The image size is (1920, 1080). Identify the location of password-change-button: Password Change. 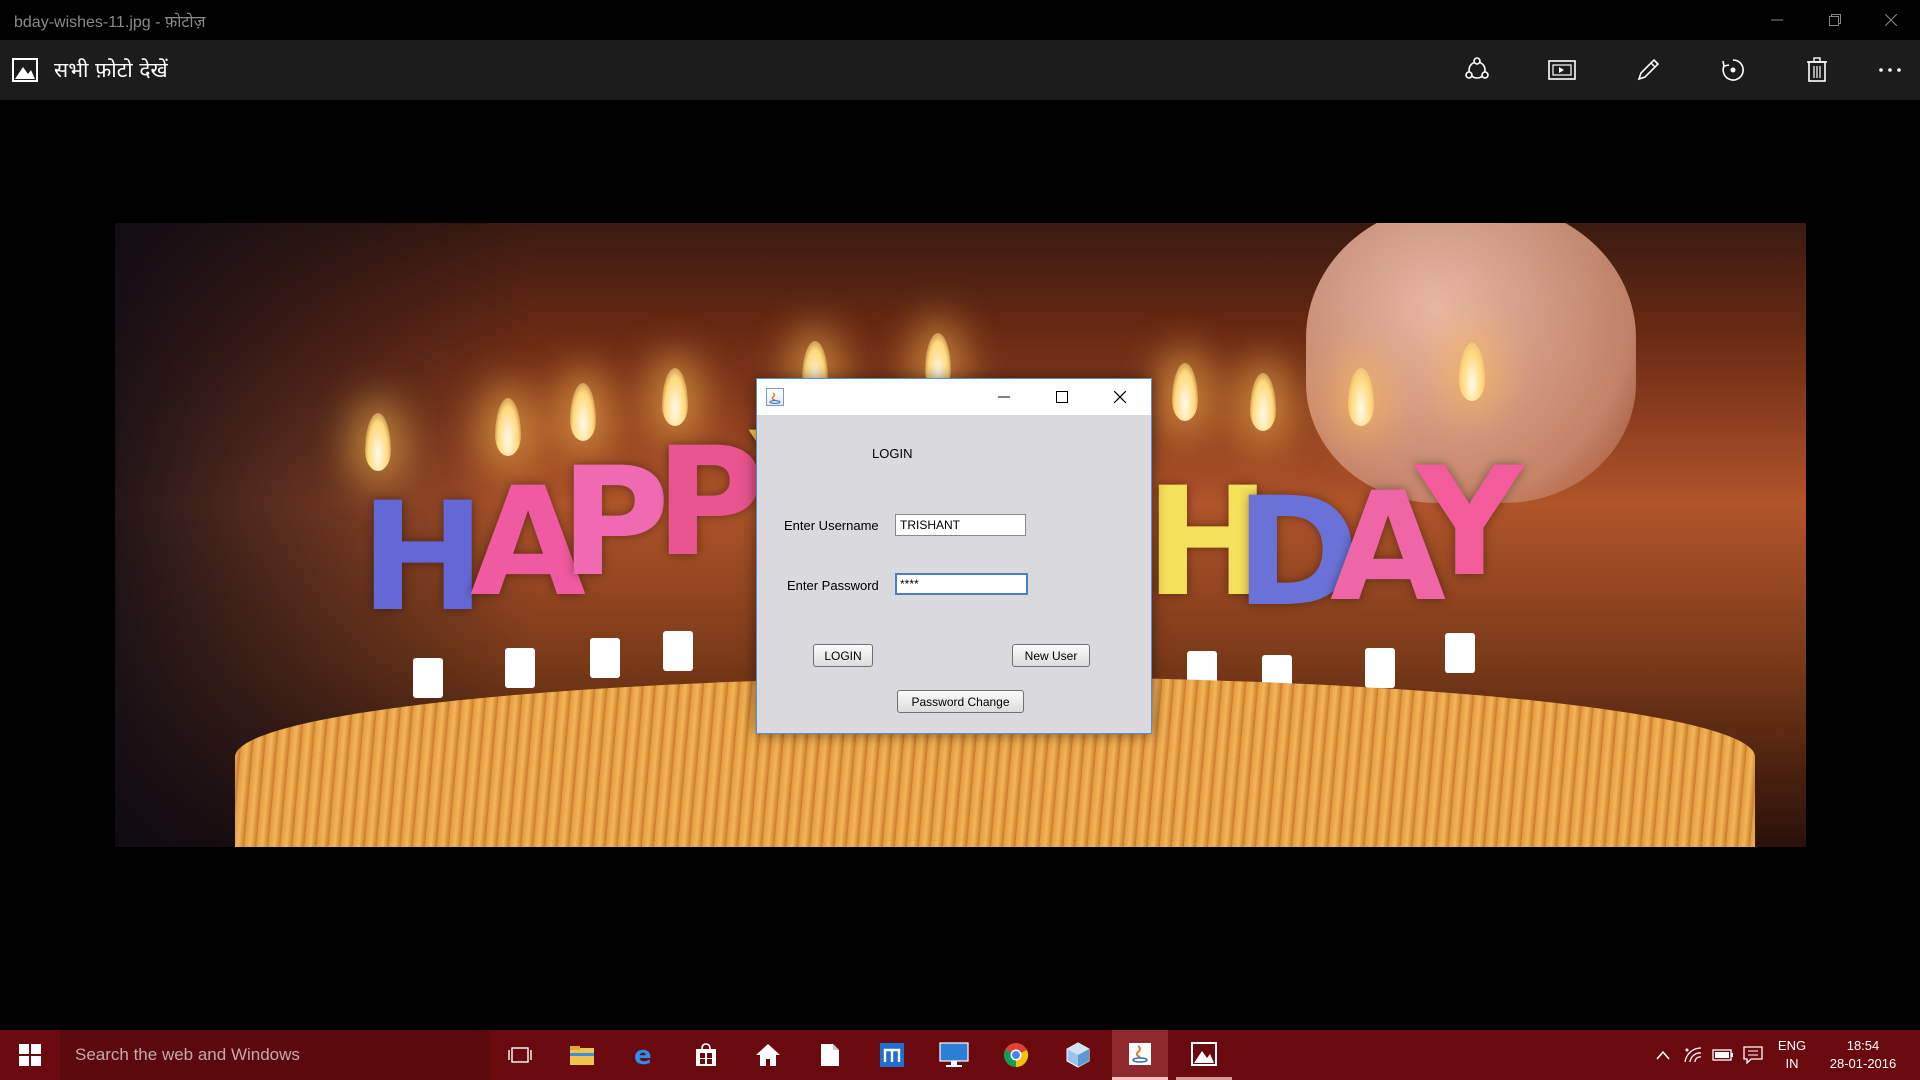
(960, 701).